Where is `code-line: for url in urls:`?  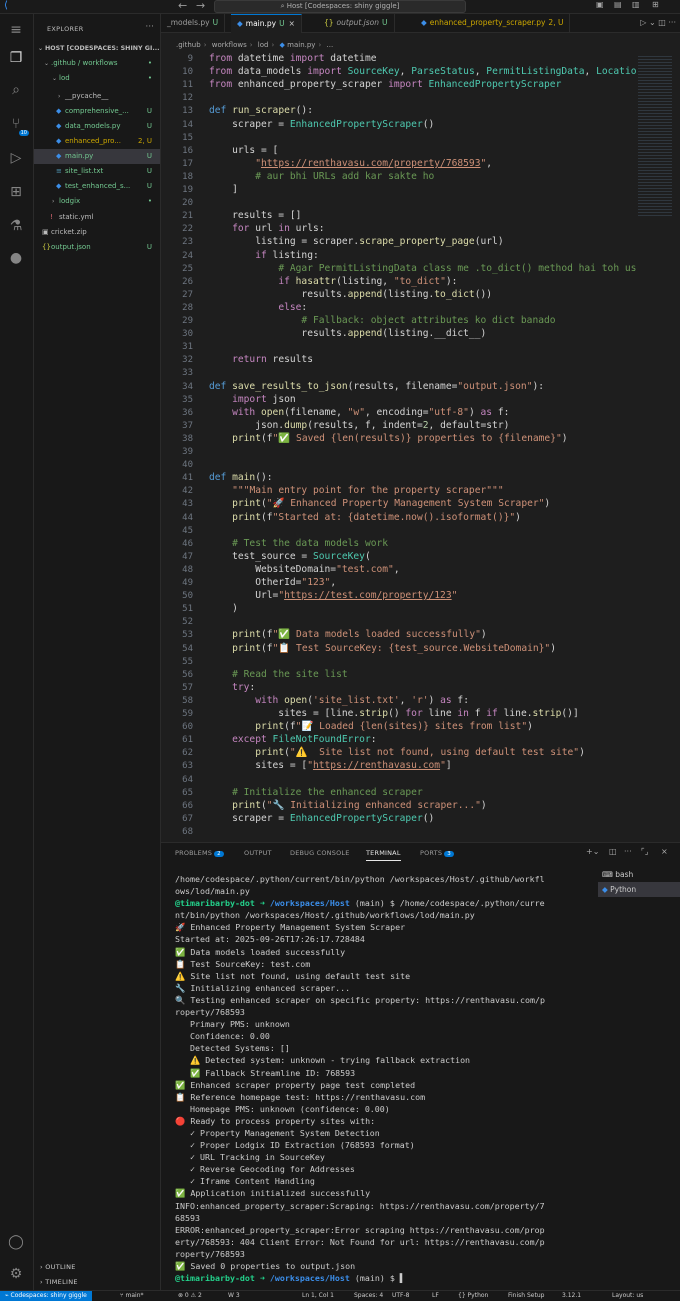 code-line: for url in urls: is located at coordinates (278, 229).